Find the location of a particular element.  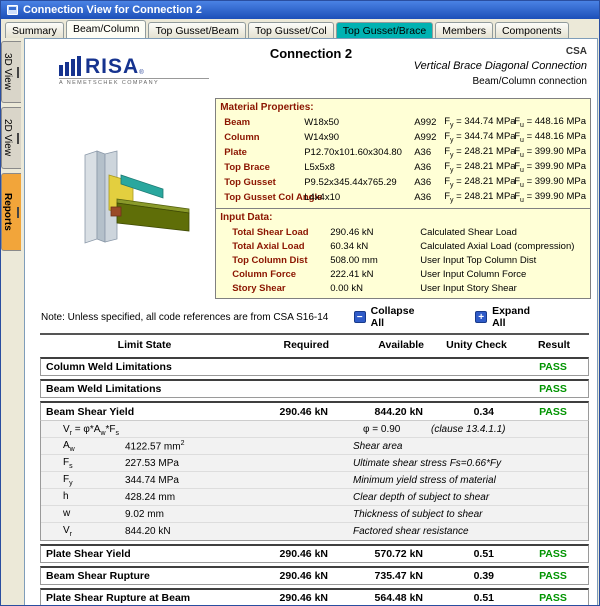

reports-icon is located at coordinates (18, 212).